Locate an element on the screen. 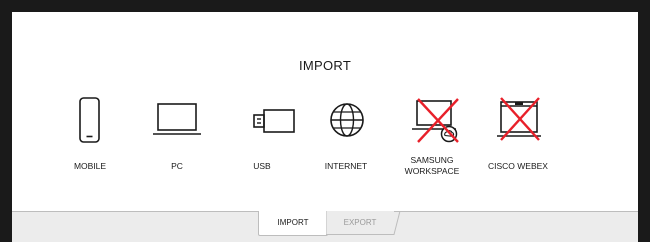 The width and height of the screenshot is (650, 242). tab-bar: IMPORT EXPORT is located at coordinates (325, 226).